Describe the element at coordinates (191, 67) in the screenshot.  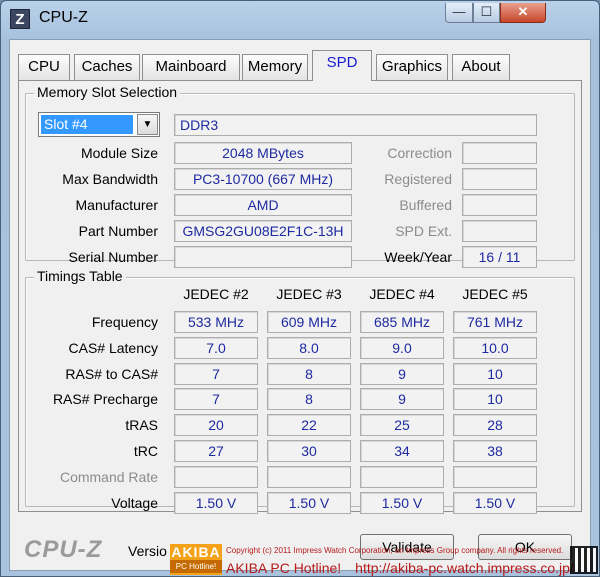
I see `tab-mainboard: Mainboard` at that location.